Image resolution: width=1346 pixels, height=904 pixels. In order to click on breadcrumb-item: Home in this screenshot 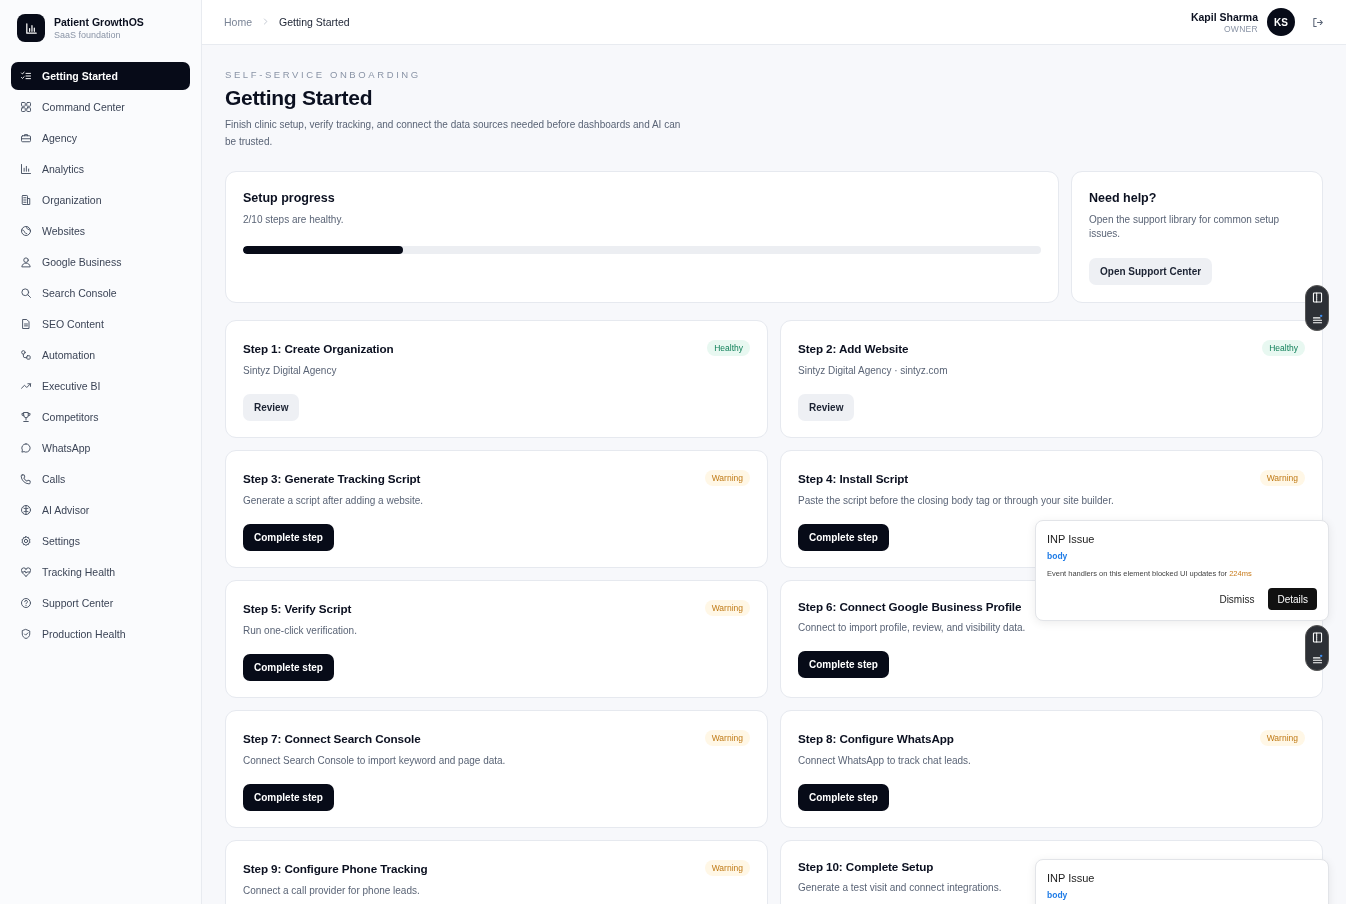, I will do `click(238, 22)`.